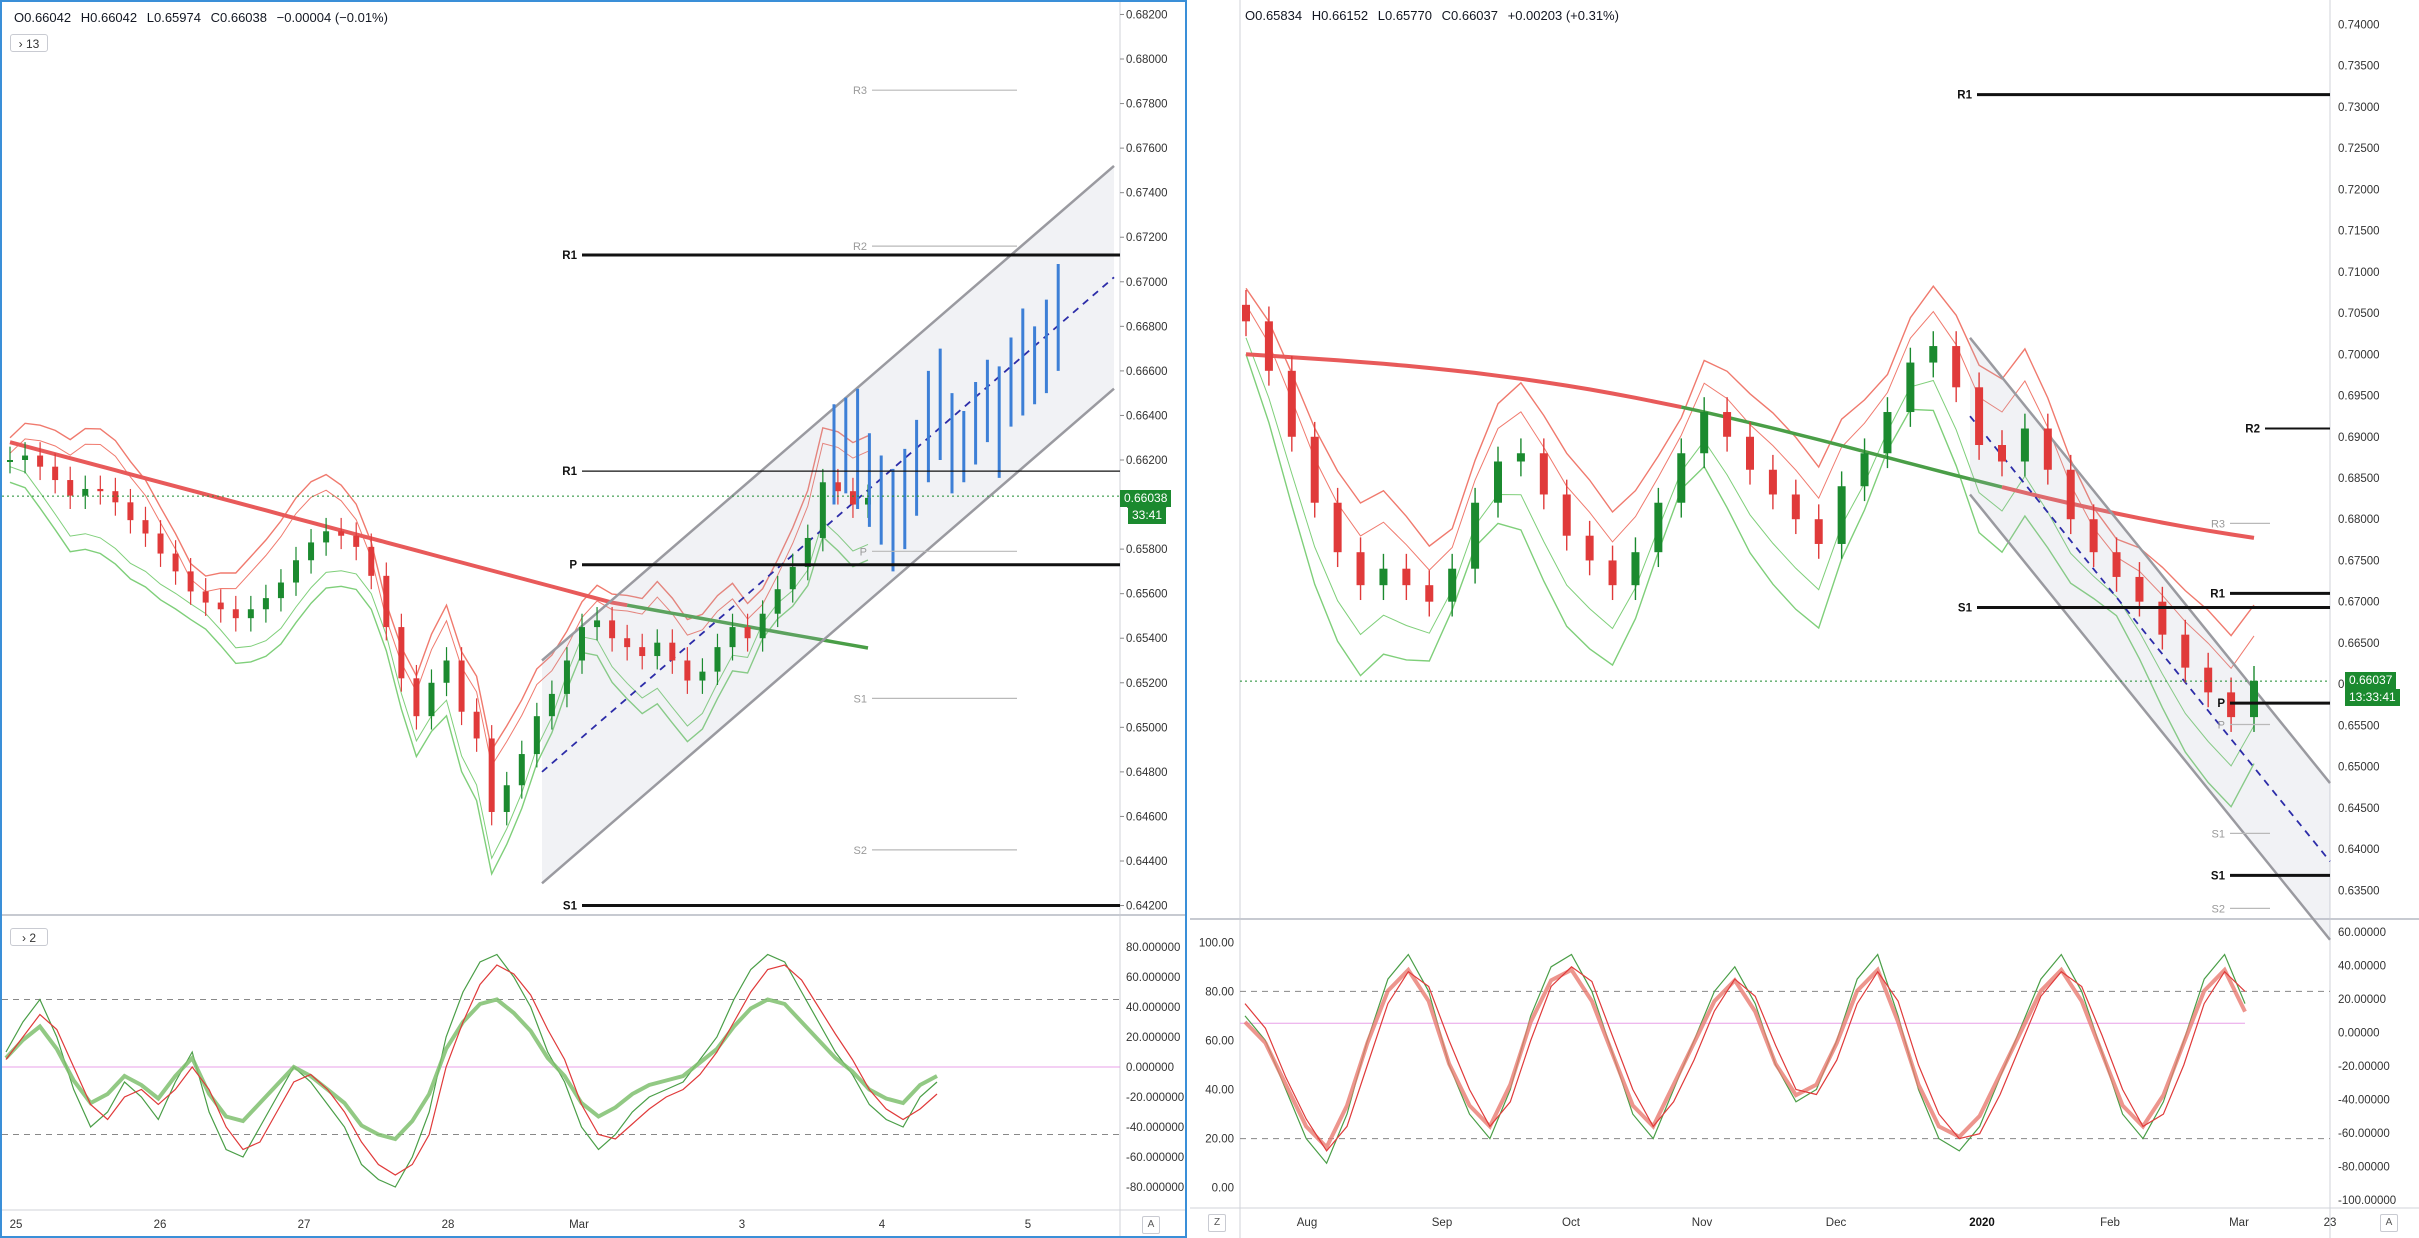 The width and height of the screenshot is (2419, 1238). Describe the element at coordinates (2359, 850) in the screenshot. I see `right-y-tick-label: 0.64000` at that location.